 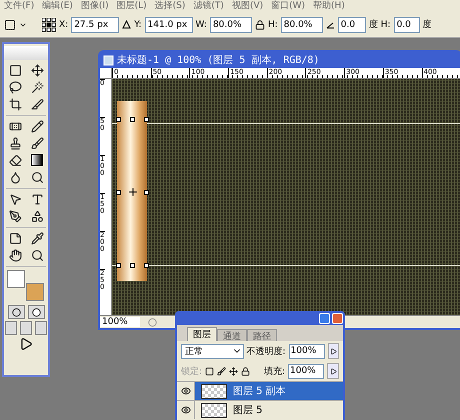 What do you see at coordinates (95, 24) in the screenshot?
I see `x-field: 27.5 px` at bounding box center [95, 24].